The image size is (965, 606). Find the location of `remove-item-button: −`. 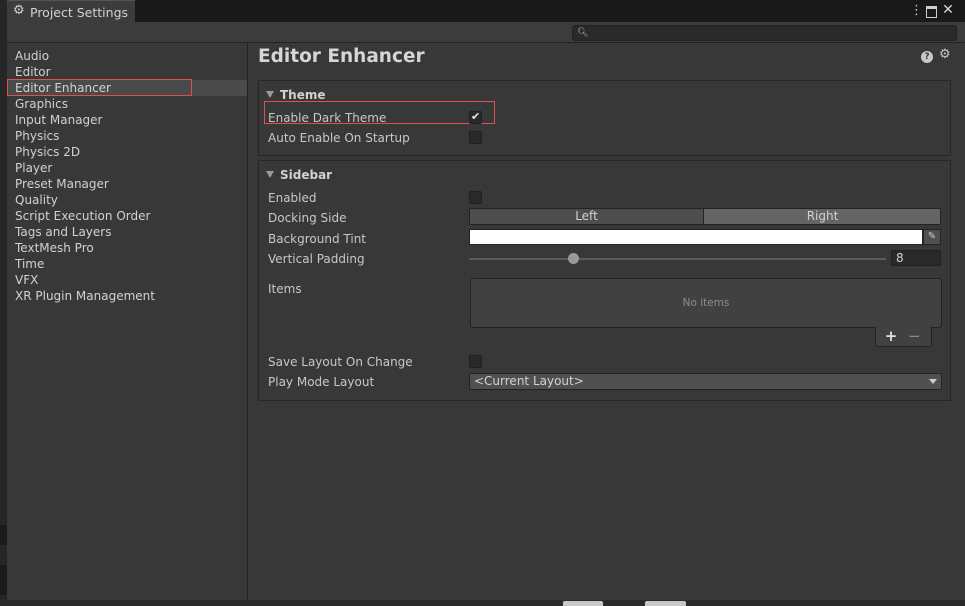

remove-item-button: − is located at coordinates (914, 336).